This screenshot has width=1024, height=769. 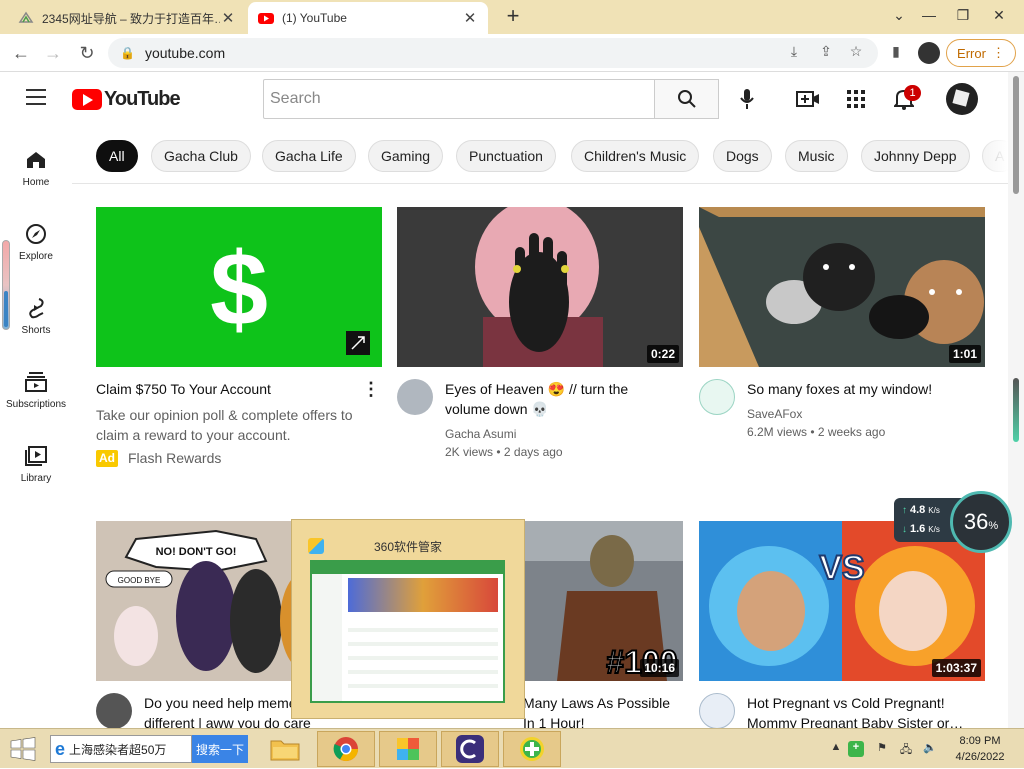 What do you see at coordinates (121, 749) in the screenshot?
I see `taskbar-search-field: e 上海感染者超50万` at bounding box center [121, 749].